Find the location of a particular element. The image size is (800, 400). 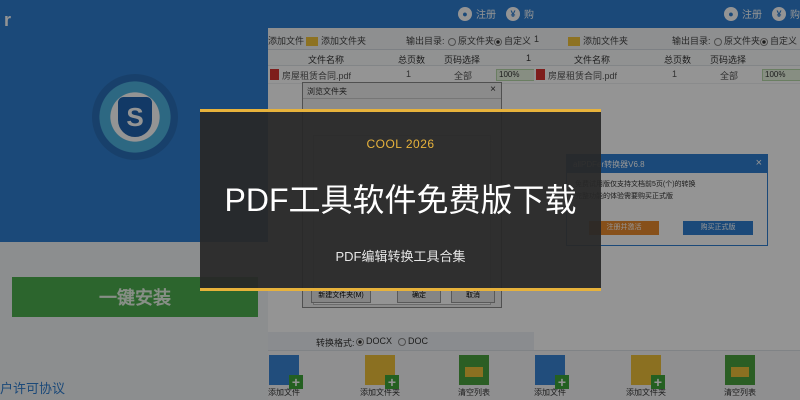

banner-headline: PDF工具软件免费版下载 is located at coordinates (400, 200).